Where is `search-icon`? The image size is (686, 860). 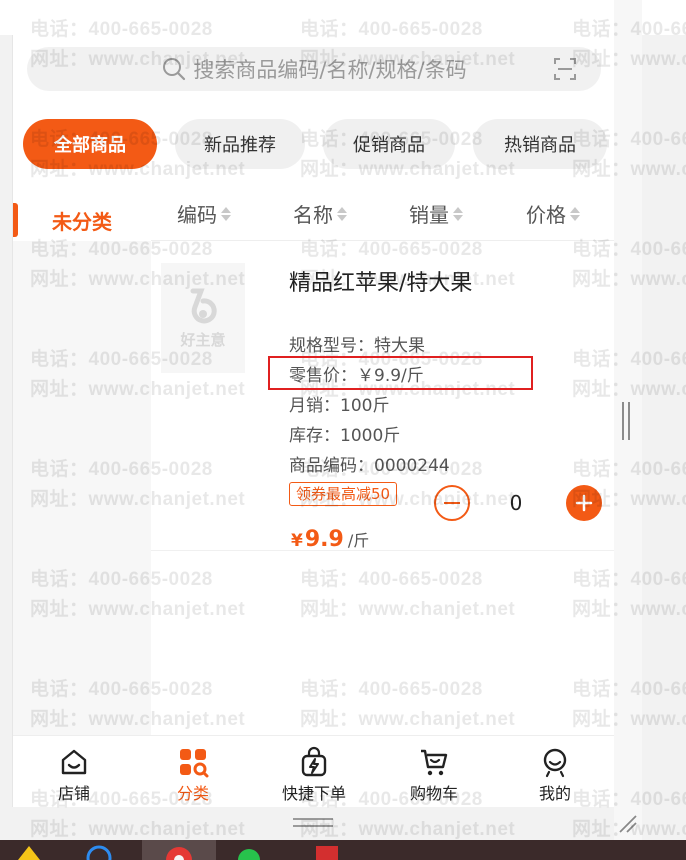
search-icon is located at coordinates (174, 69).